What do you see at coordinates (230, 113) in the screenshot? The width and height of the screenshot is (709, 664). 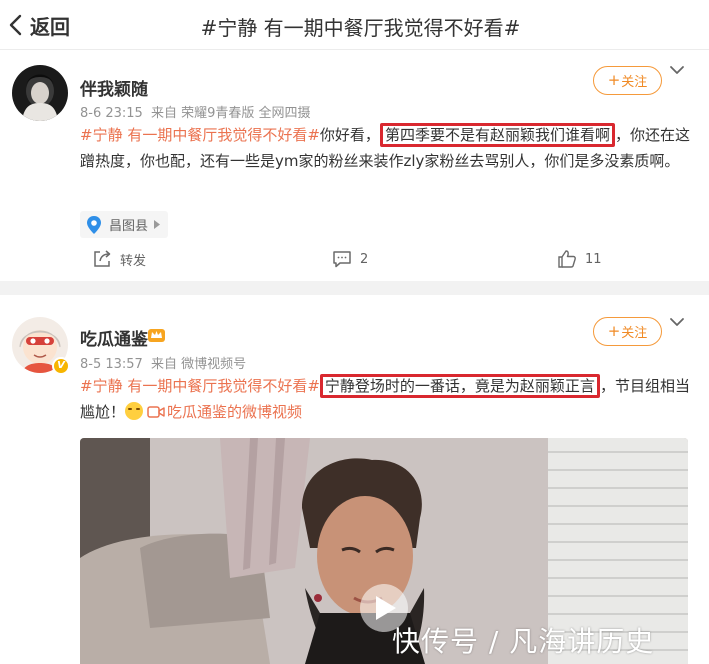 I see `post-source: 来自 荣耀9青春版 全网四摄` at bounding box center [230, 113].